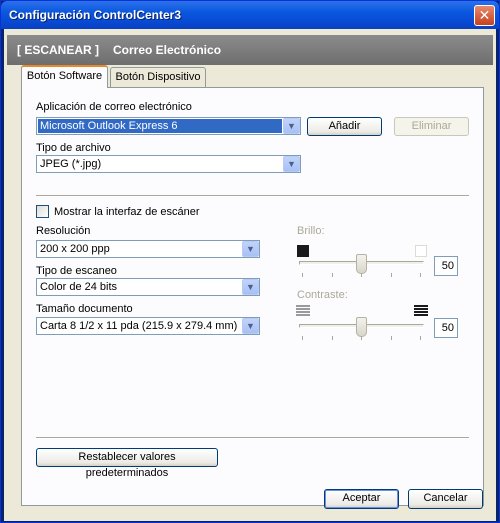 This screenshot has width=500, height=523. What do you see at coordinates (361, 327) in the screenshot?
I see `contrast-slider-thumb` at bounding box center [361, 327].